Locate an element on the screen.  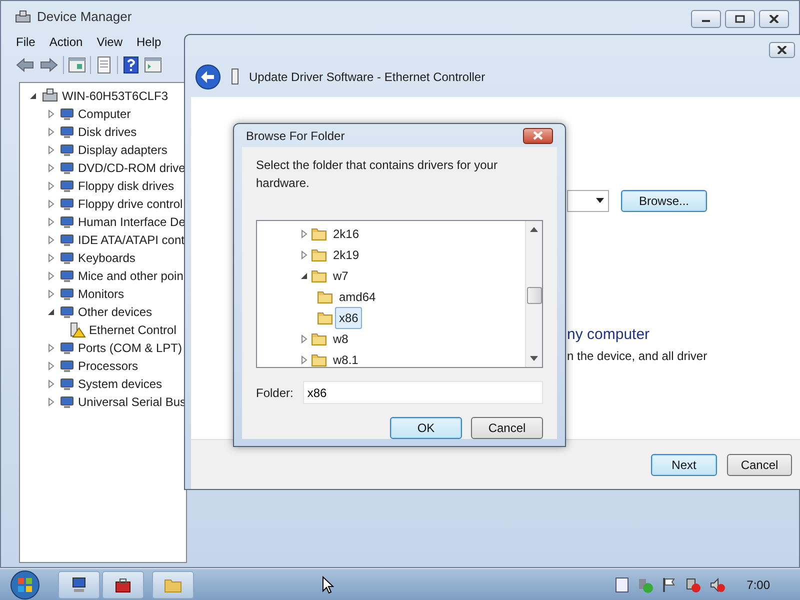
toolbox-icon is located at coordinates (123, 585).